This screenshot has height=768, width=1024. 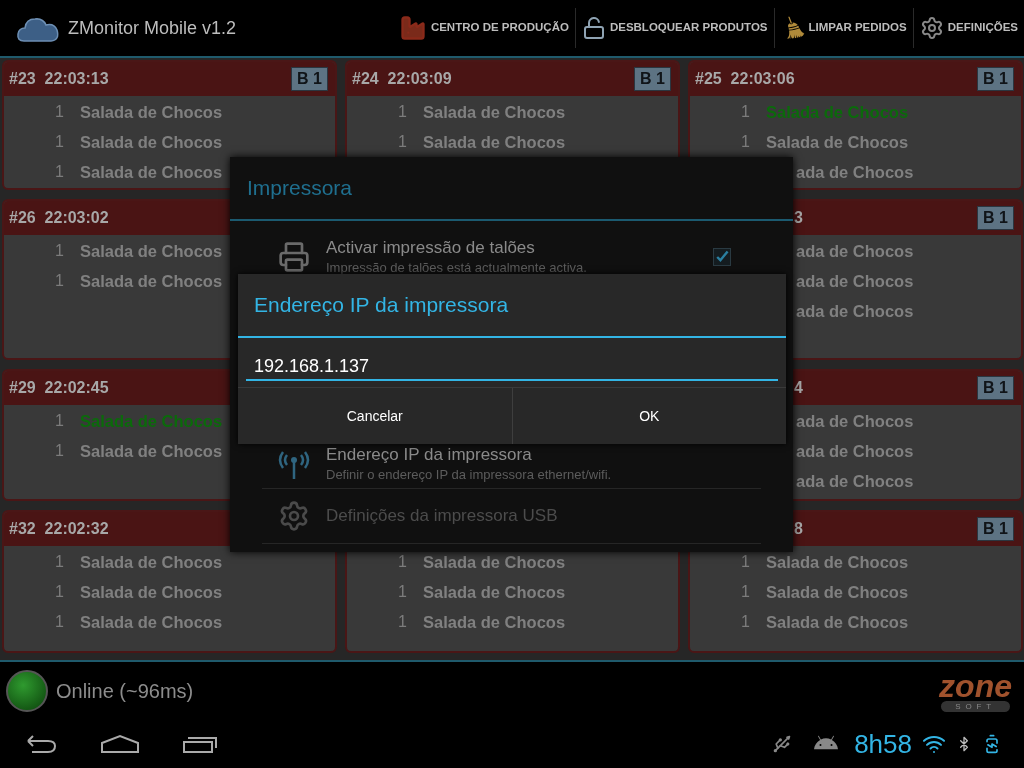 I want to click on setting-title: Endereço IP da impressora, so click(x=429, y=454).